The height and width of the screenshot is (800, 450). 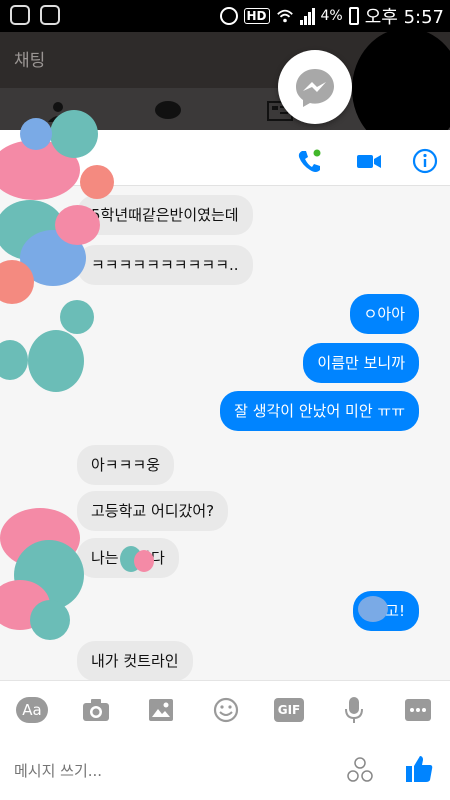 I want to click on message-bubble: 내가 컷트라인, so click(x=135, y=661).